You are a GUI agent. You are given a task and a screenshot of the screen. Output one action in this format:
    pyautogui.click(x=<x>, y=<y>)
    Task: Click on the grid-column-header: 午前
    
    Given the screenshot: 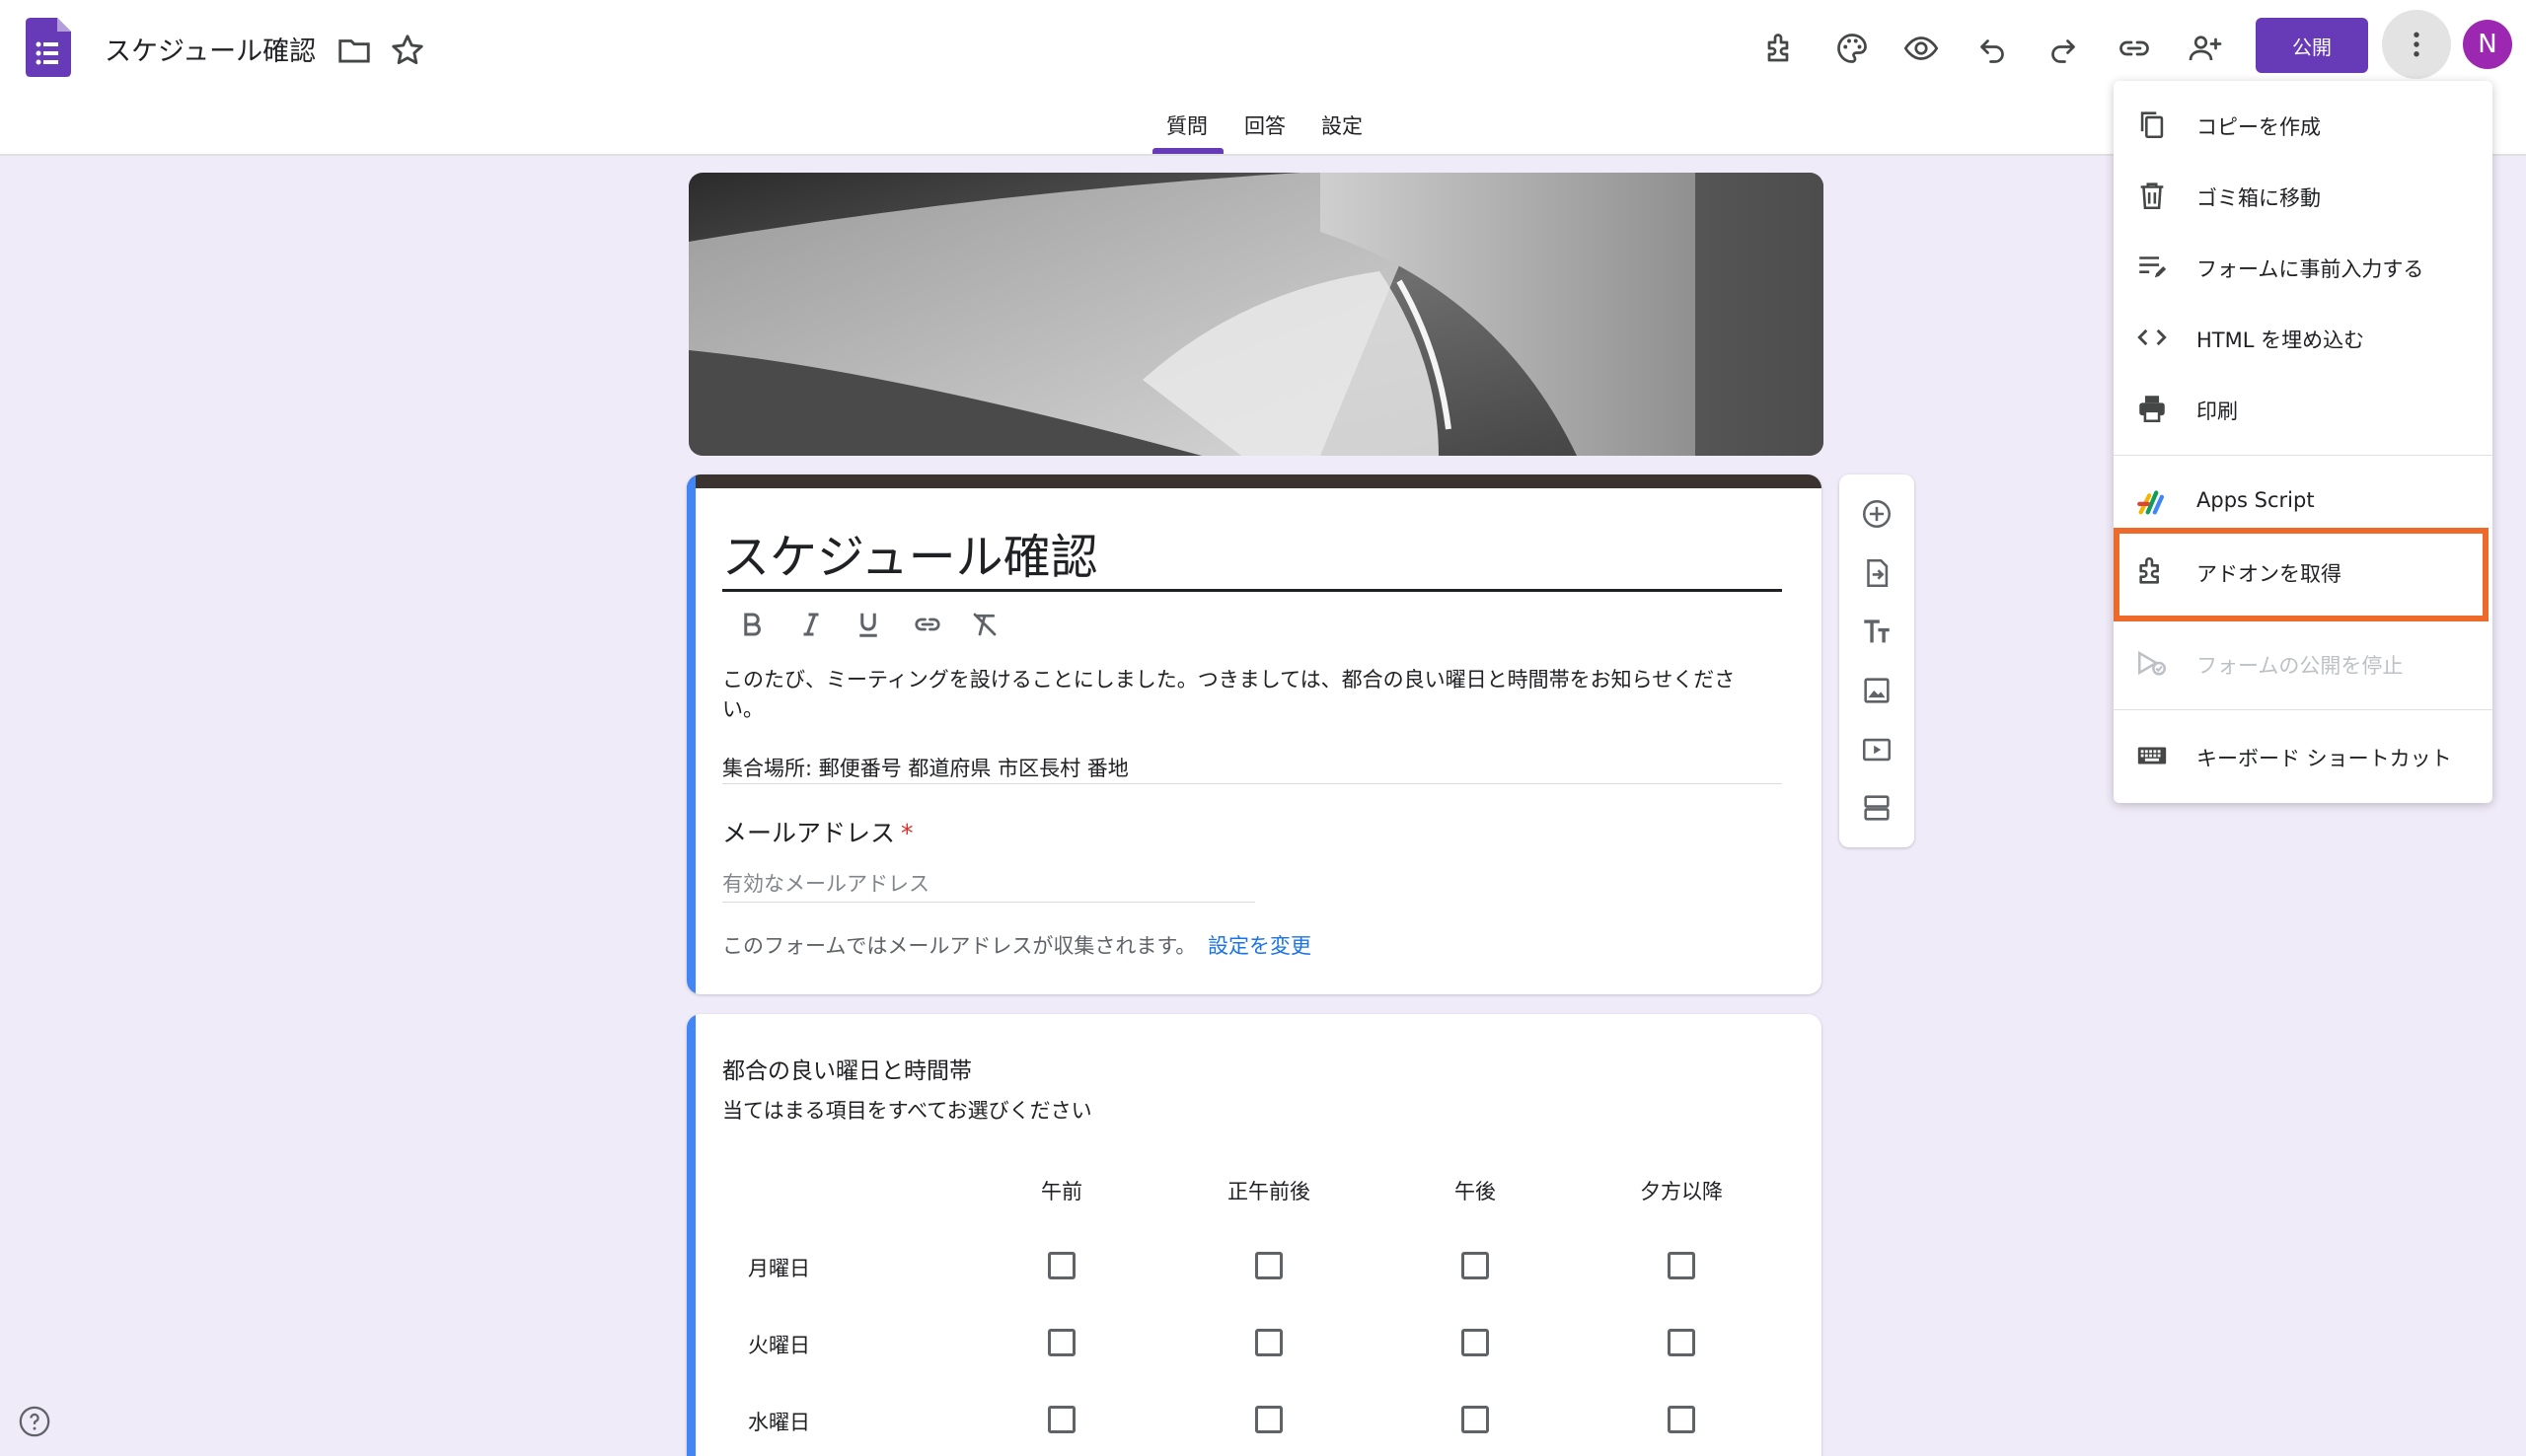 What is the action you would take?
    pyautogui.click(x=1061, y=1191)
    